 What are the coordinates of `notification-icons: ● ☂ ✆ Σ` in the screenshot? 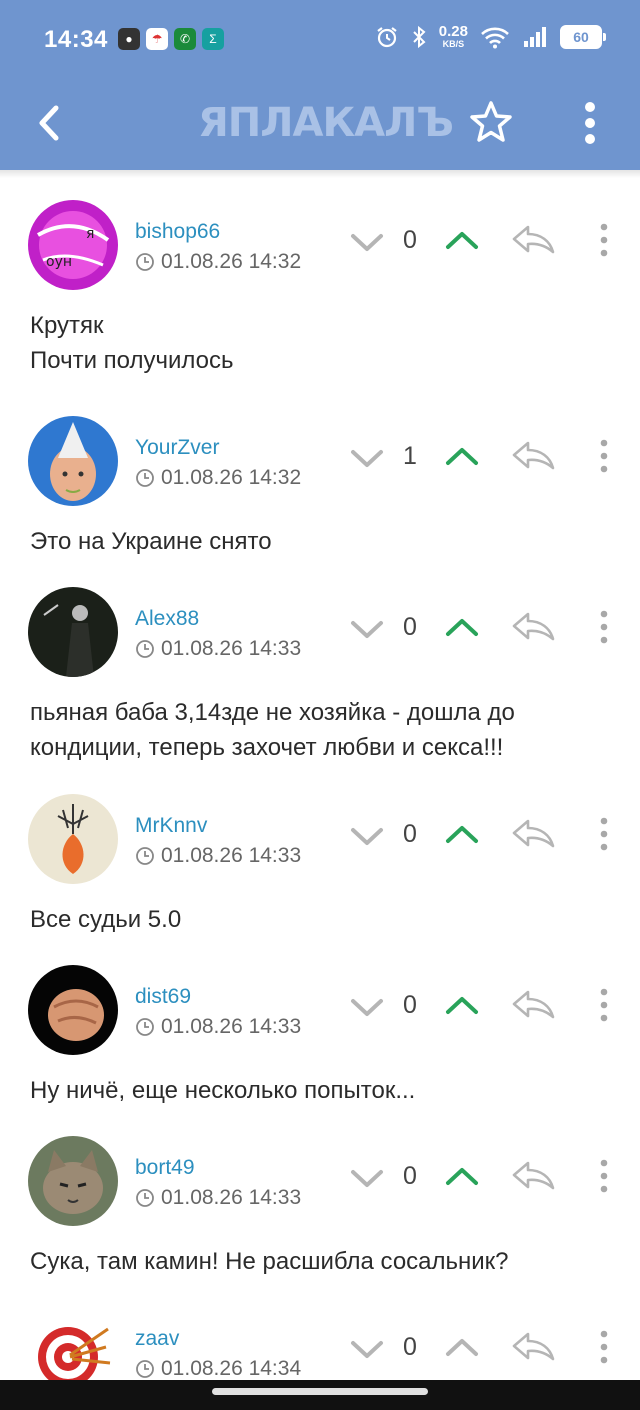 It's located at (171, 39).